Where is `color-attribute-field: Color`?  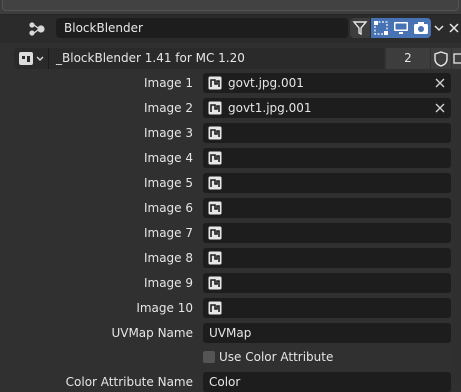 color-attribute-field: Color is located at coordinates (327, 382).